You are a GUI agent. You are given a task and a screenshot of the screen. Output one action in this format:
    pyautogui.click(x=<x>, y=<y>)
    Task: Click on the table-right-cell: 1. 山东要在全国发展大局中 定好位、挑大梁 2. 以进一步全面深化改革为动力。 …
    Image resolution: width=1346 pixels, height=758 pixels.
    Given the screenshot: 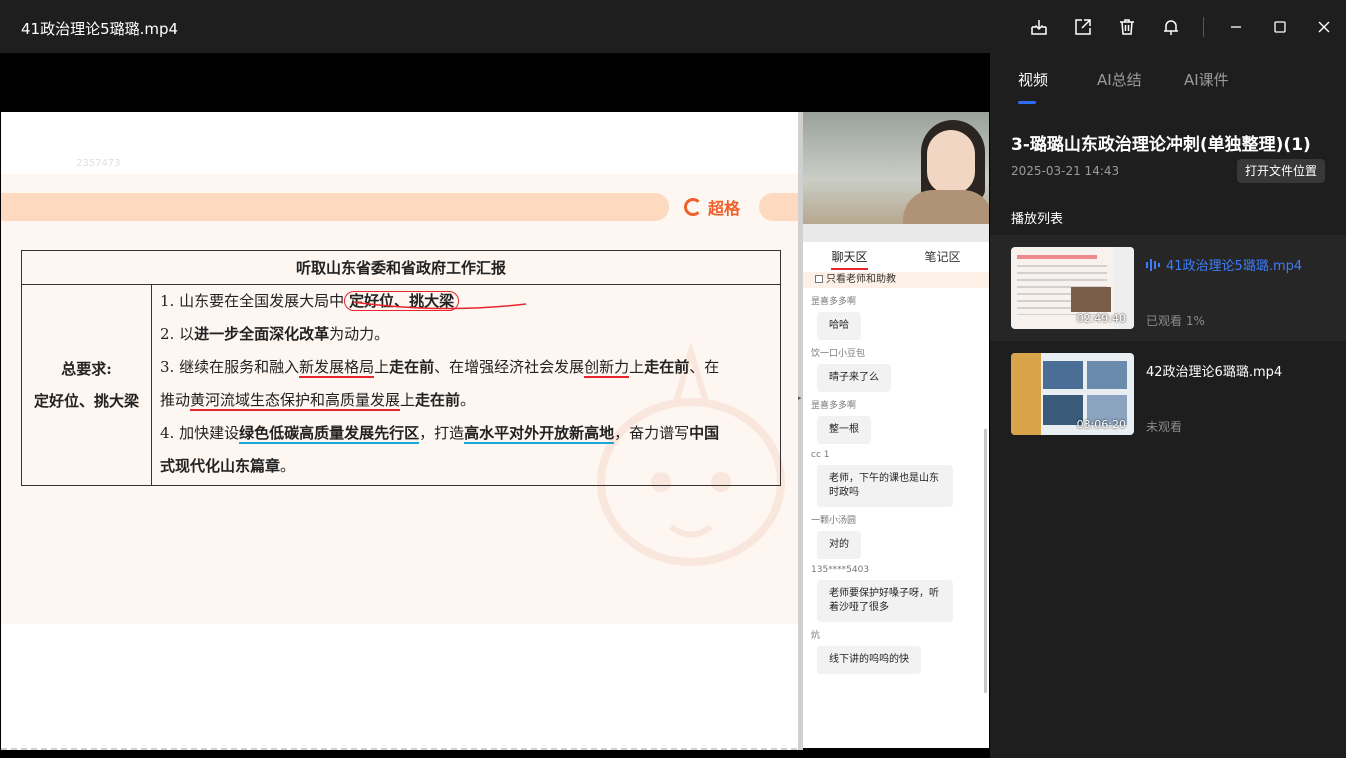 What is the action you would take?
    pyautogui.click(x=467, y=384)
    